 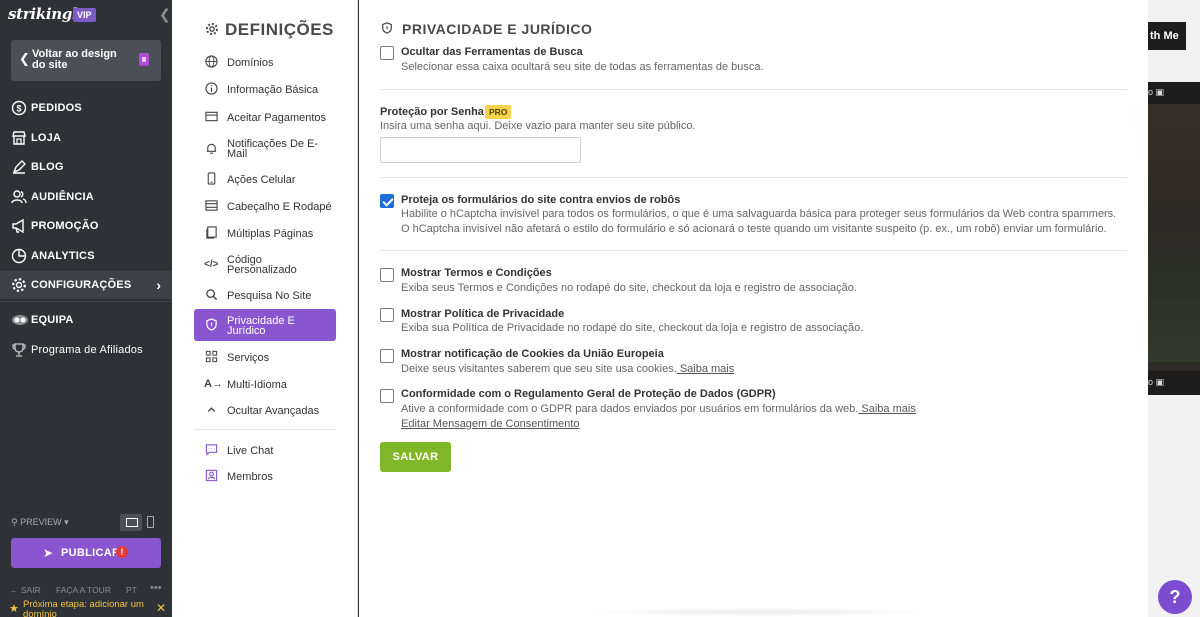 I want to click on preview-dropdown: ⚲ PREVIEW ▾, so click(x=40, y=522).